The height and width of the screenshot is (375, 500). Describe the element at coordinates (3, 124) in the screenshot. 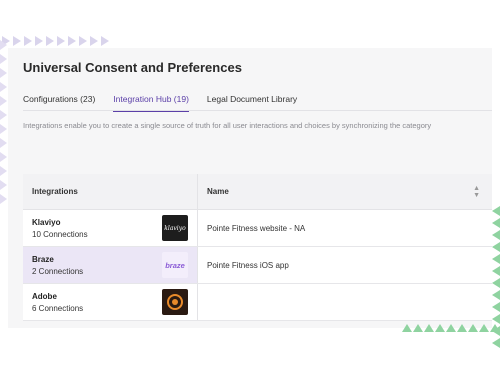

I see `decorative-triangles-left` at that location.